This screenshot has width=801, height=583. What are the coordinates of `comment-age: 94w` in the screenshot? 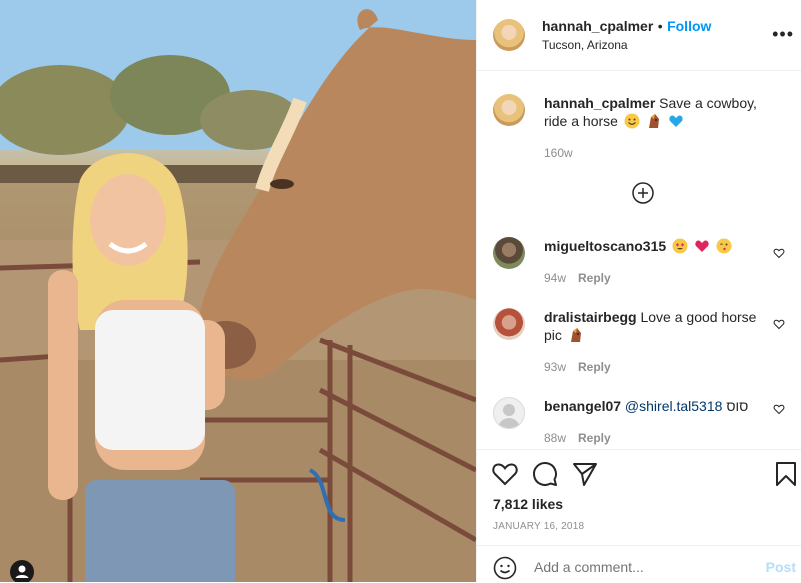 It's located at (555, 278).